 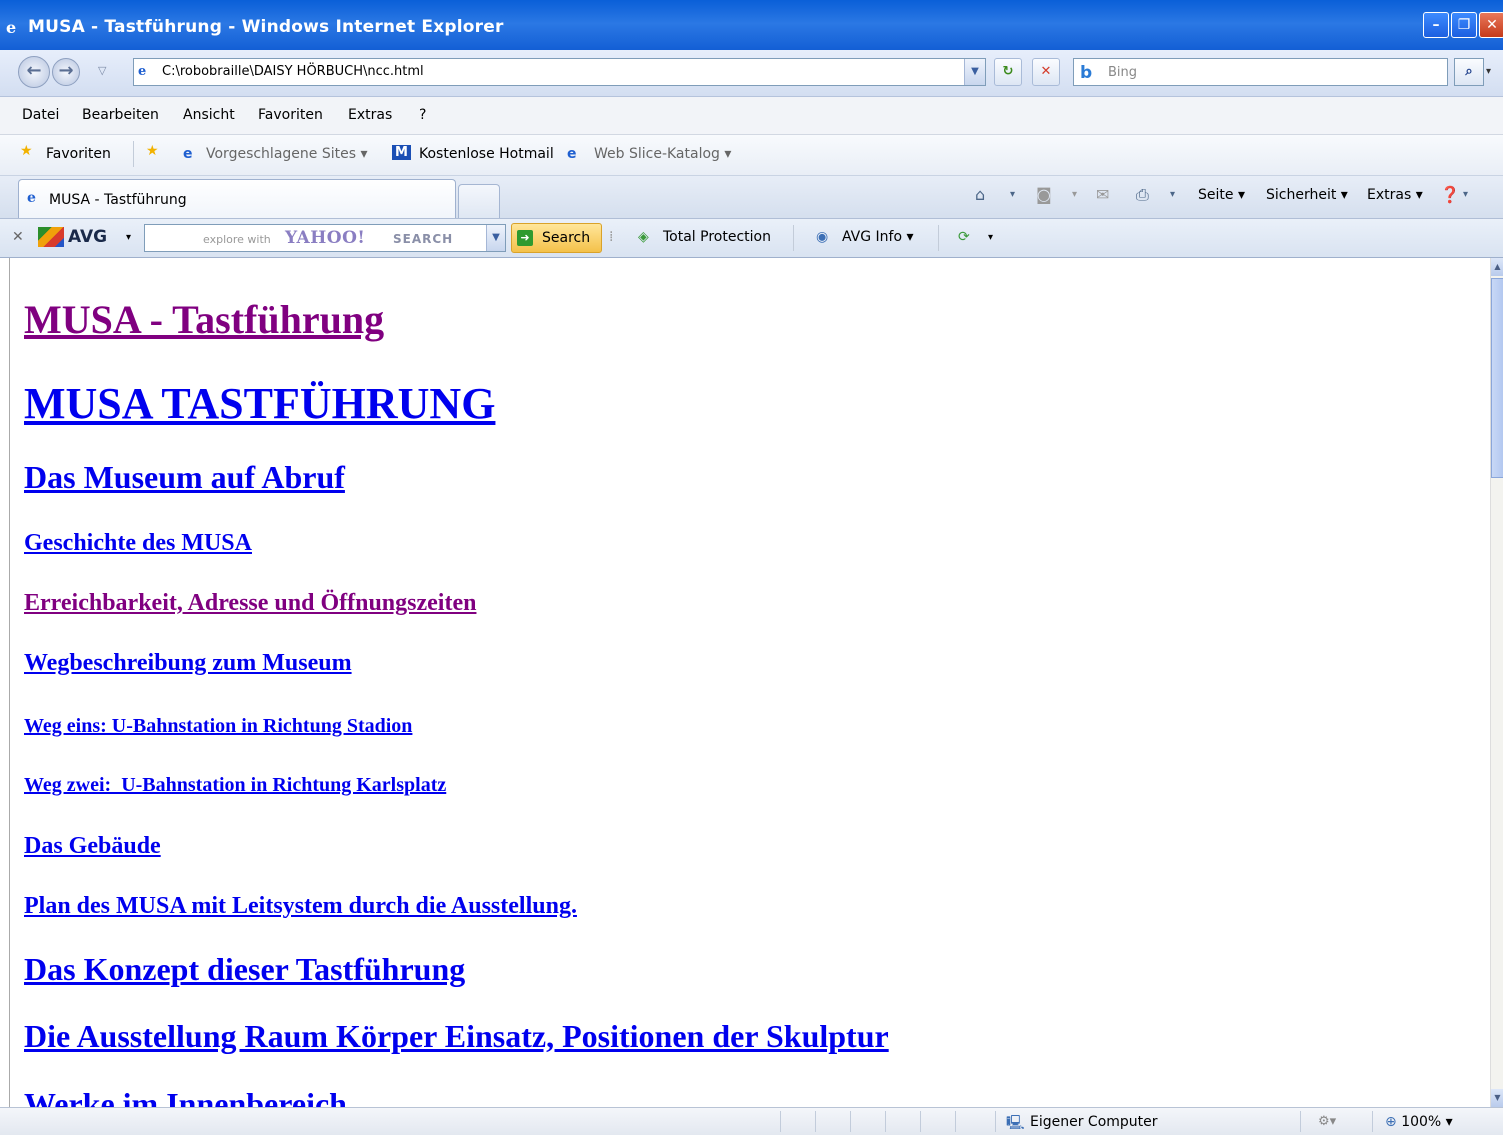 I want to click on avg-logo-icon, so click(x=51, y=237).